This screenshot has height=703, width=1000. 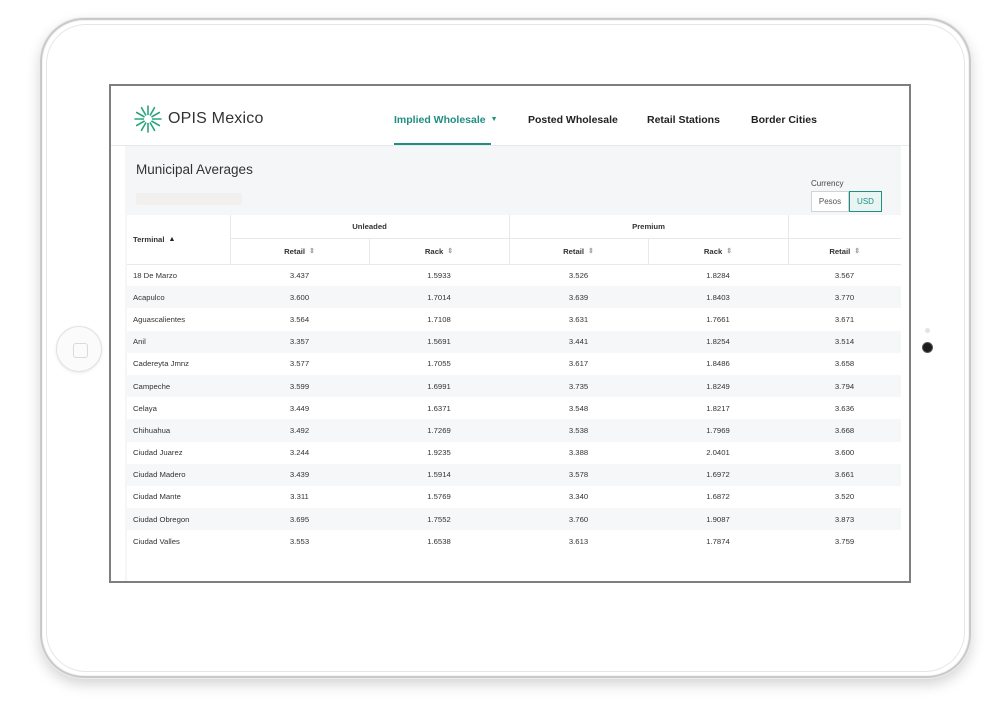 I want to click on value-cell: 1.7108, so click(x=439, y=319).